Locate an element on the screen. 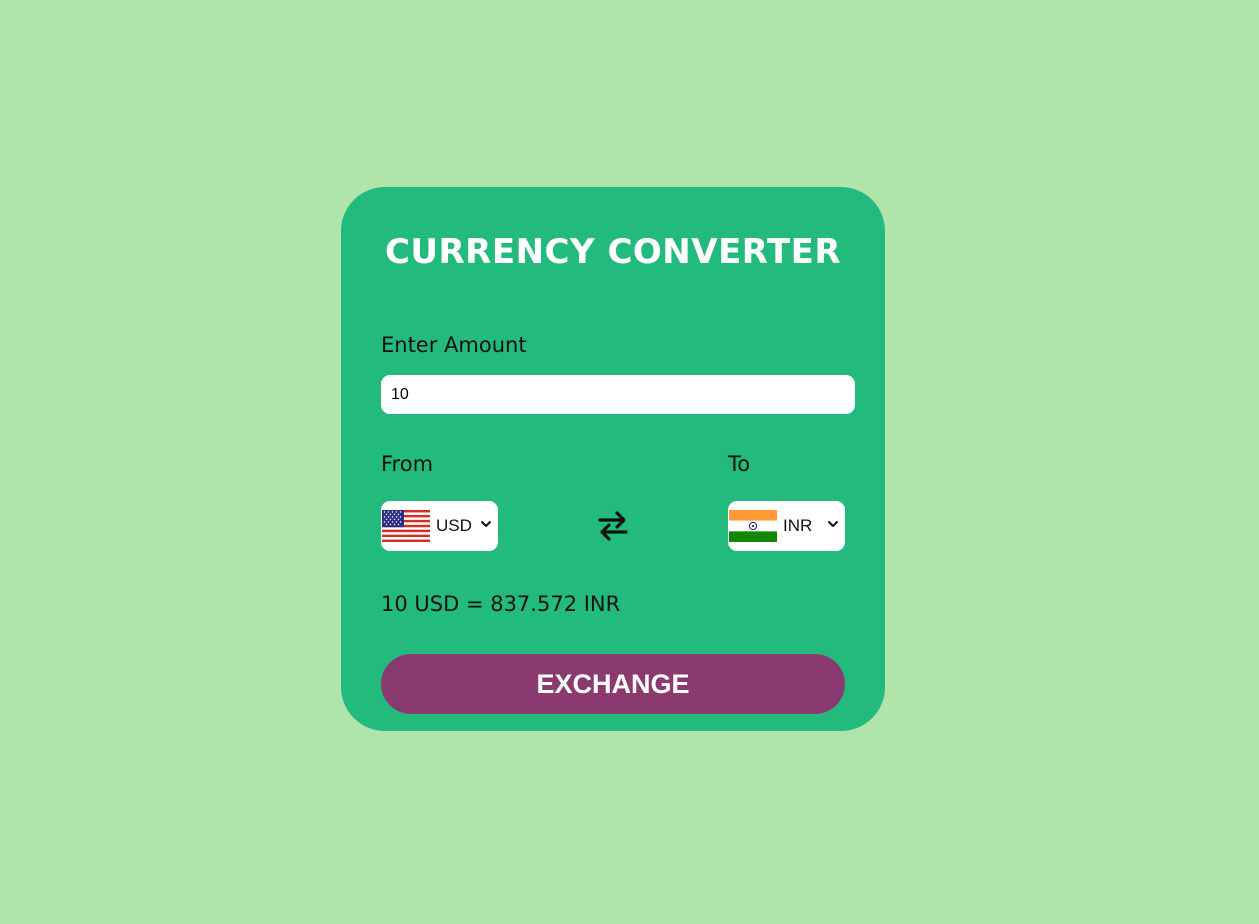 This screenshot has height=924, width=1259. page-title: CURRENCY CONVERTER is located at coordinates (613, 252).